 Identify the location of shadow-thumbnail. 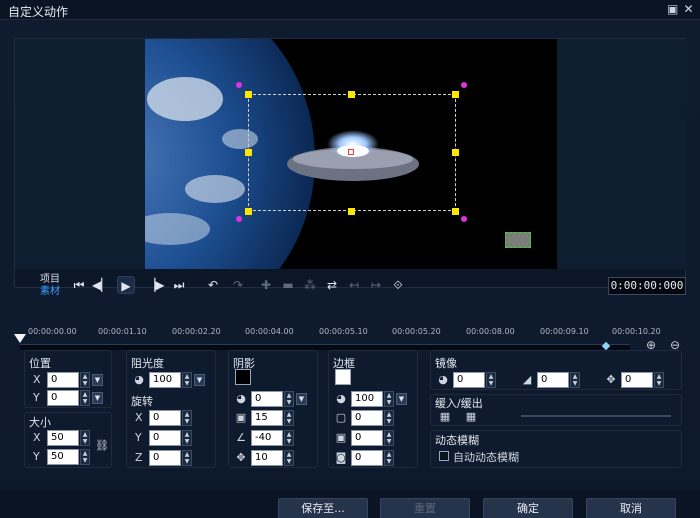
(518, 240).